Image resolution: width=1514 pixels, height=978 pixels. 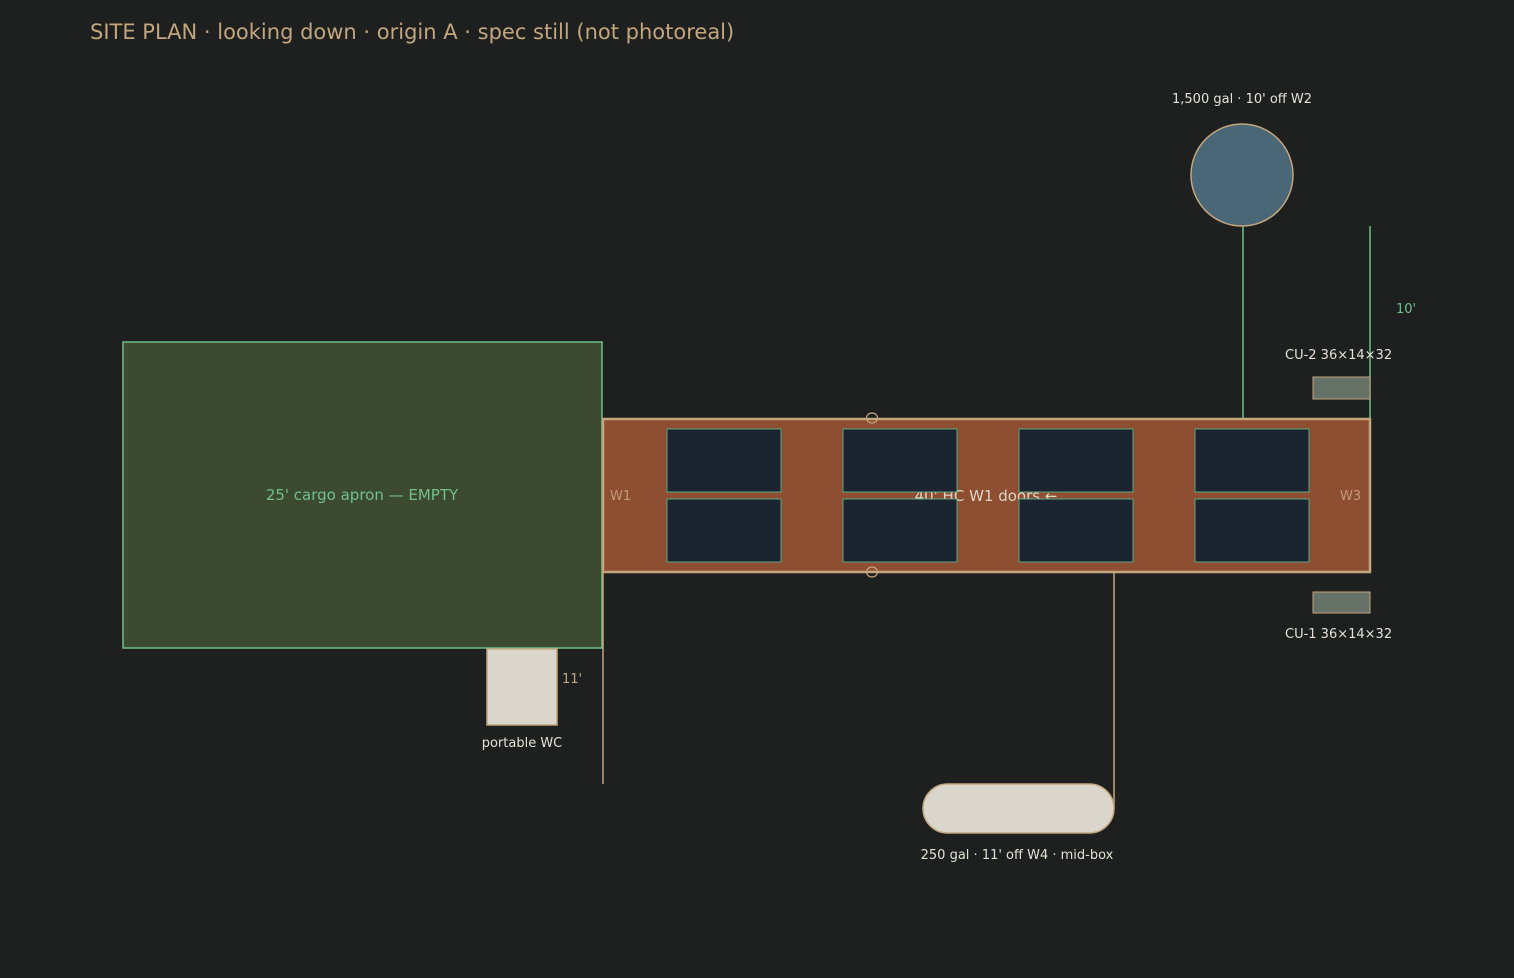 I want to click on wall-w1-label: W1, so click(x=620, y=496).